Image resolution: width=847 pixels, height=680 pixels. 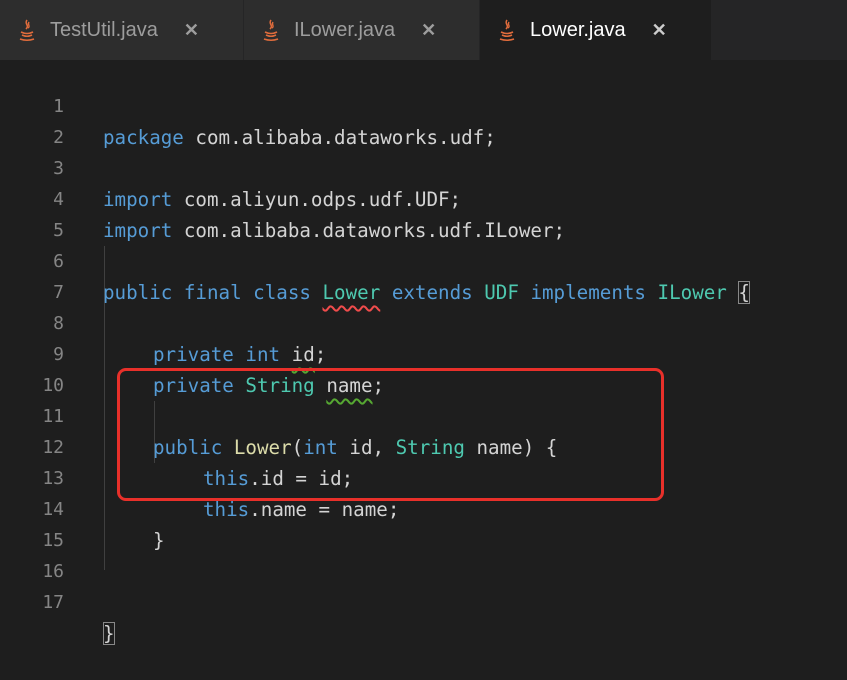 What do you see at coordinates (423, 212) in the screenshot?
I see `code-line: 5` at bounding box center [423, 212].